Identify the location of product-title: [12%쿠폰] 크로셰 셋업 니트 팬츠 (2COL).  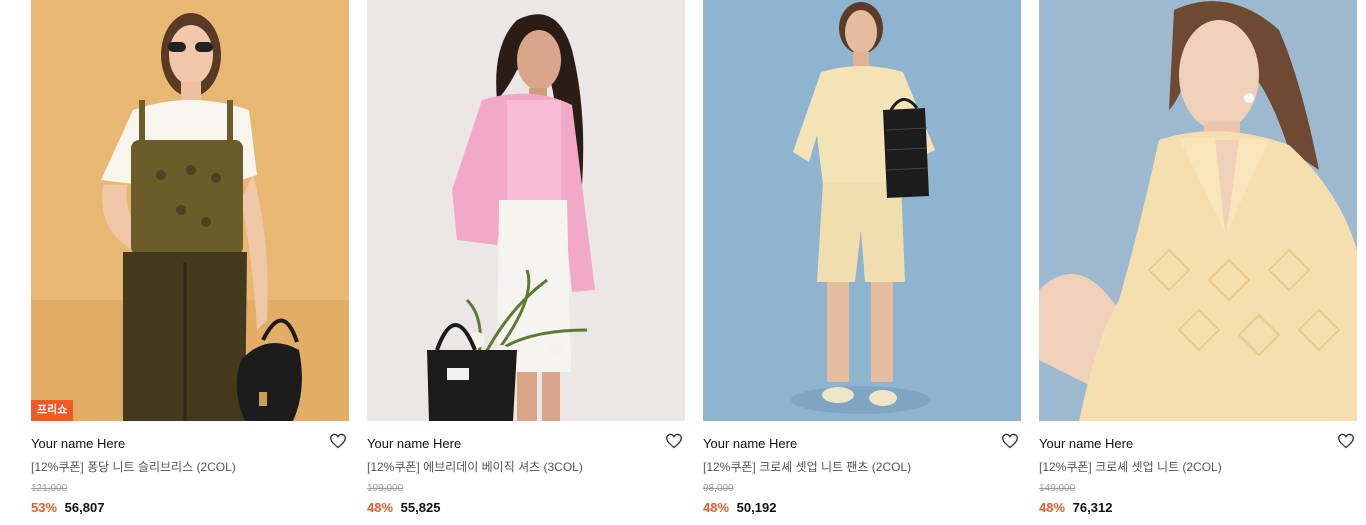
(862, 467).